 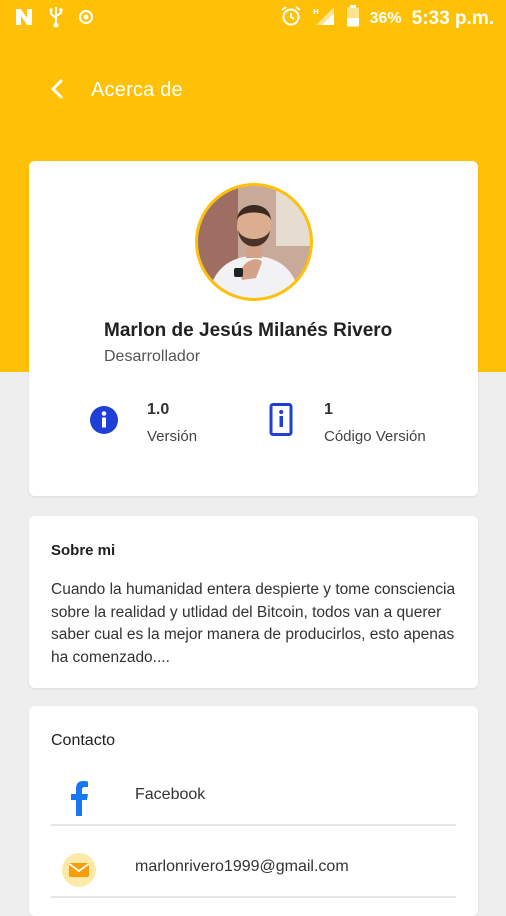 What do you see at coordinates (56, 19) in the screenshot?
I see `usb-icon` at bounding box center [56, 19].